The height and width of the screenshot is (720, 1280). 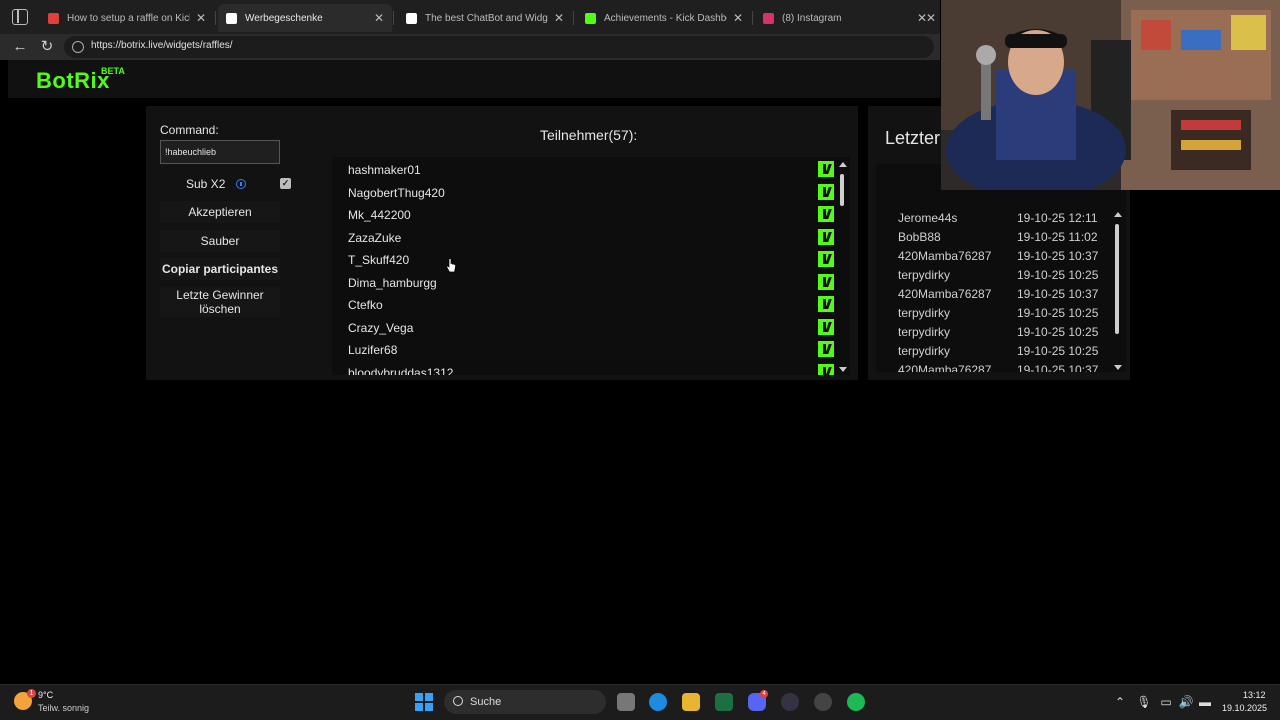 I want to click on clock-date: 19.10.2025, so click(x=1244, y=708).